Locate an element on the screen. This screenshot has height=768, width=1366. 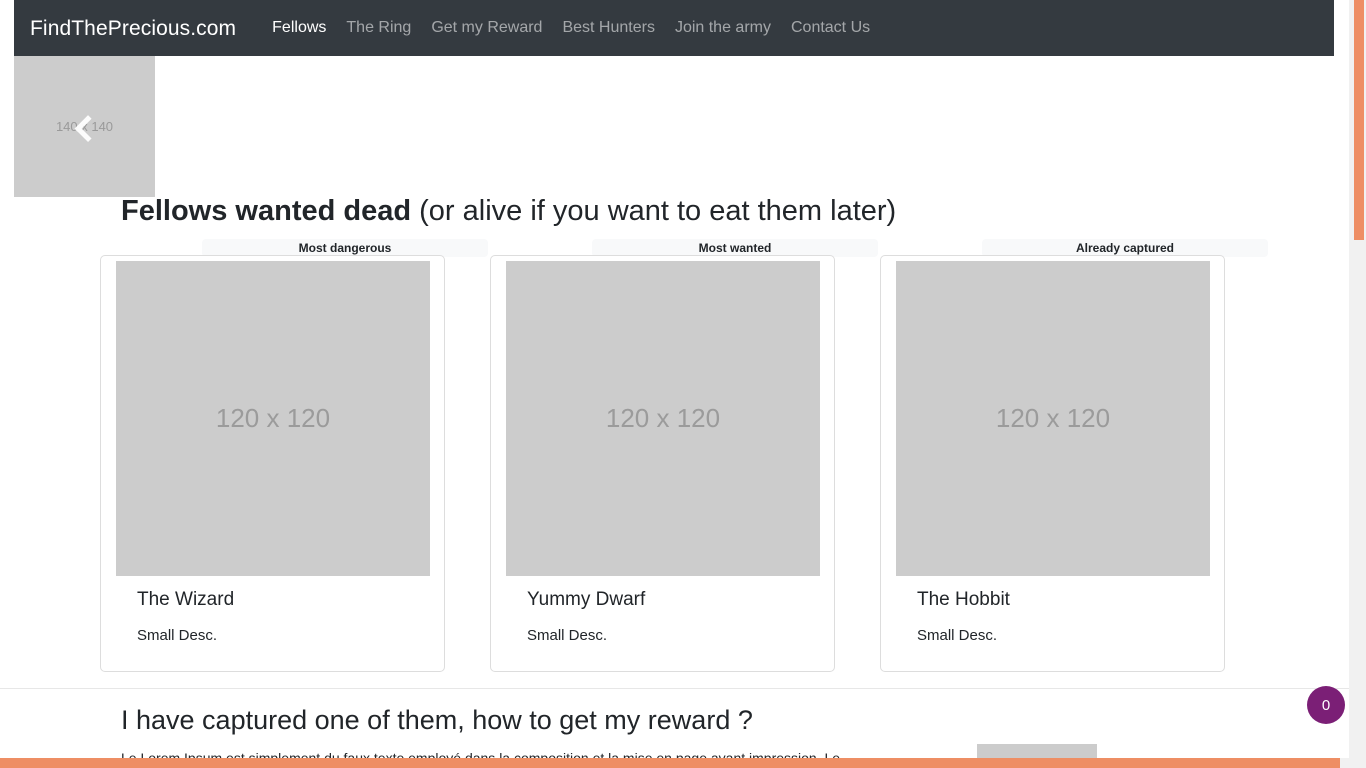
vertical-scrollbar-thumb is located at coordinates (1359, 120).